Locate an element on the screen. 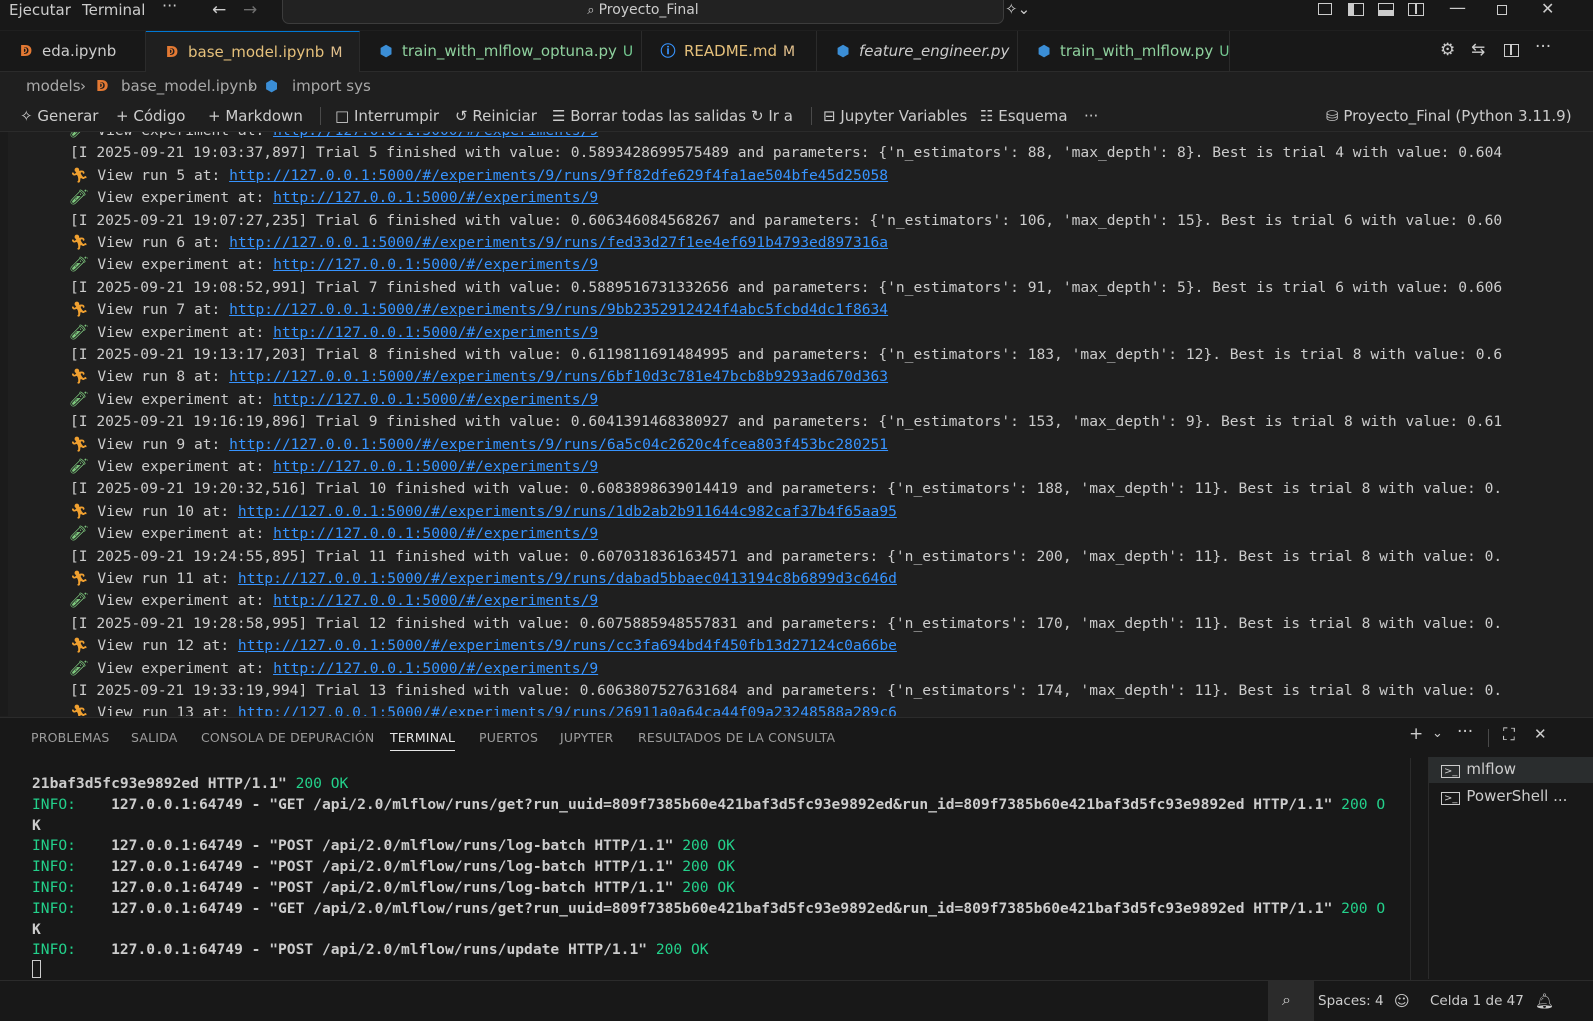 Image resolution: width=1593 pixels, height=1021 pixels. line-prefix: View run 8 at: is located at coordinates (163, 377).